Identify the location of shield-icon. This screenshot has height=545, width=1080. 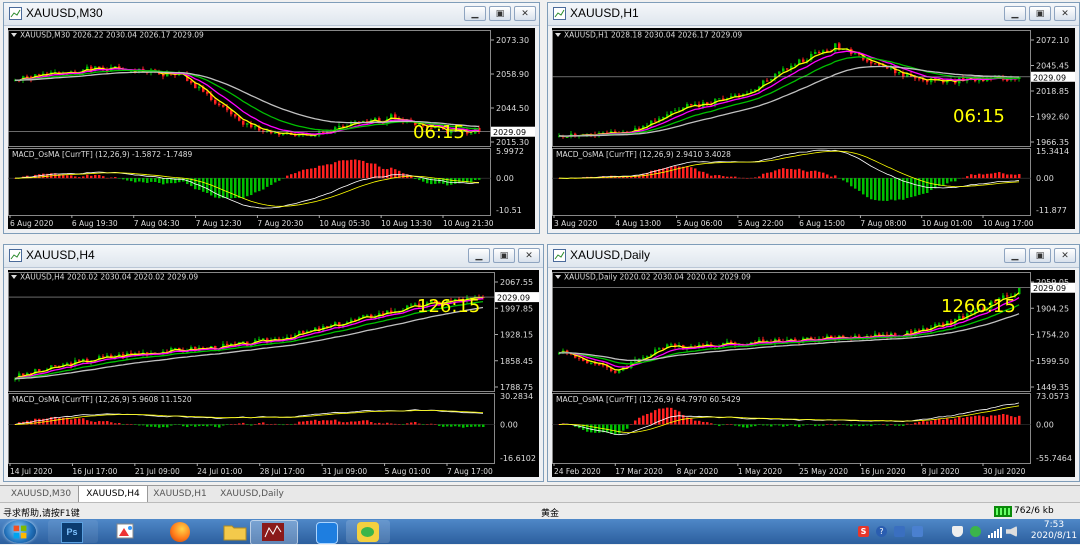
(957, 531).